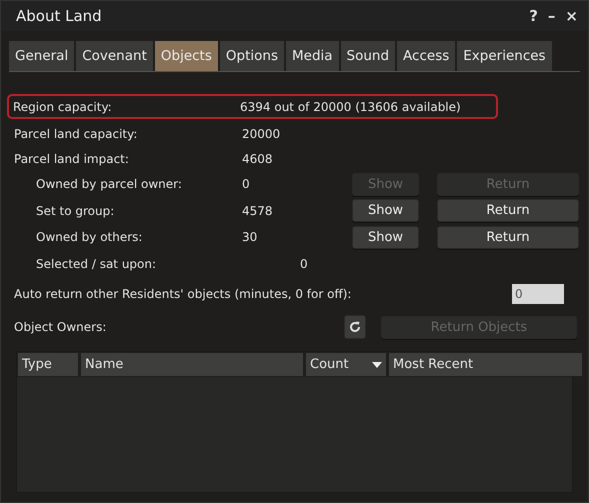 The width and height of the screenshot is (589, 503). What do you see at coordinates (377, 365) in the screenshot?
I see `sort-descending-icon` at bounding box center [377, 365].